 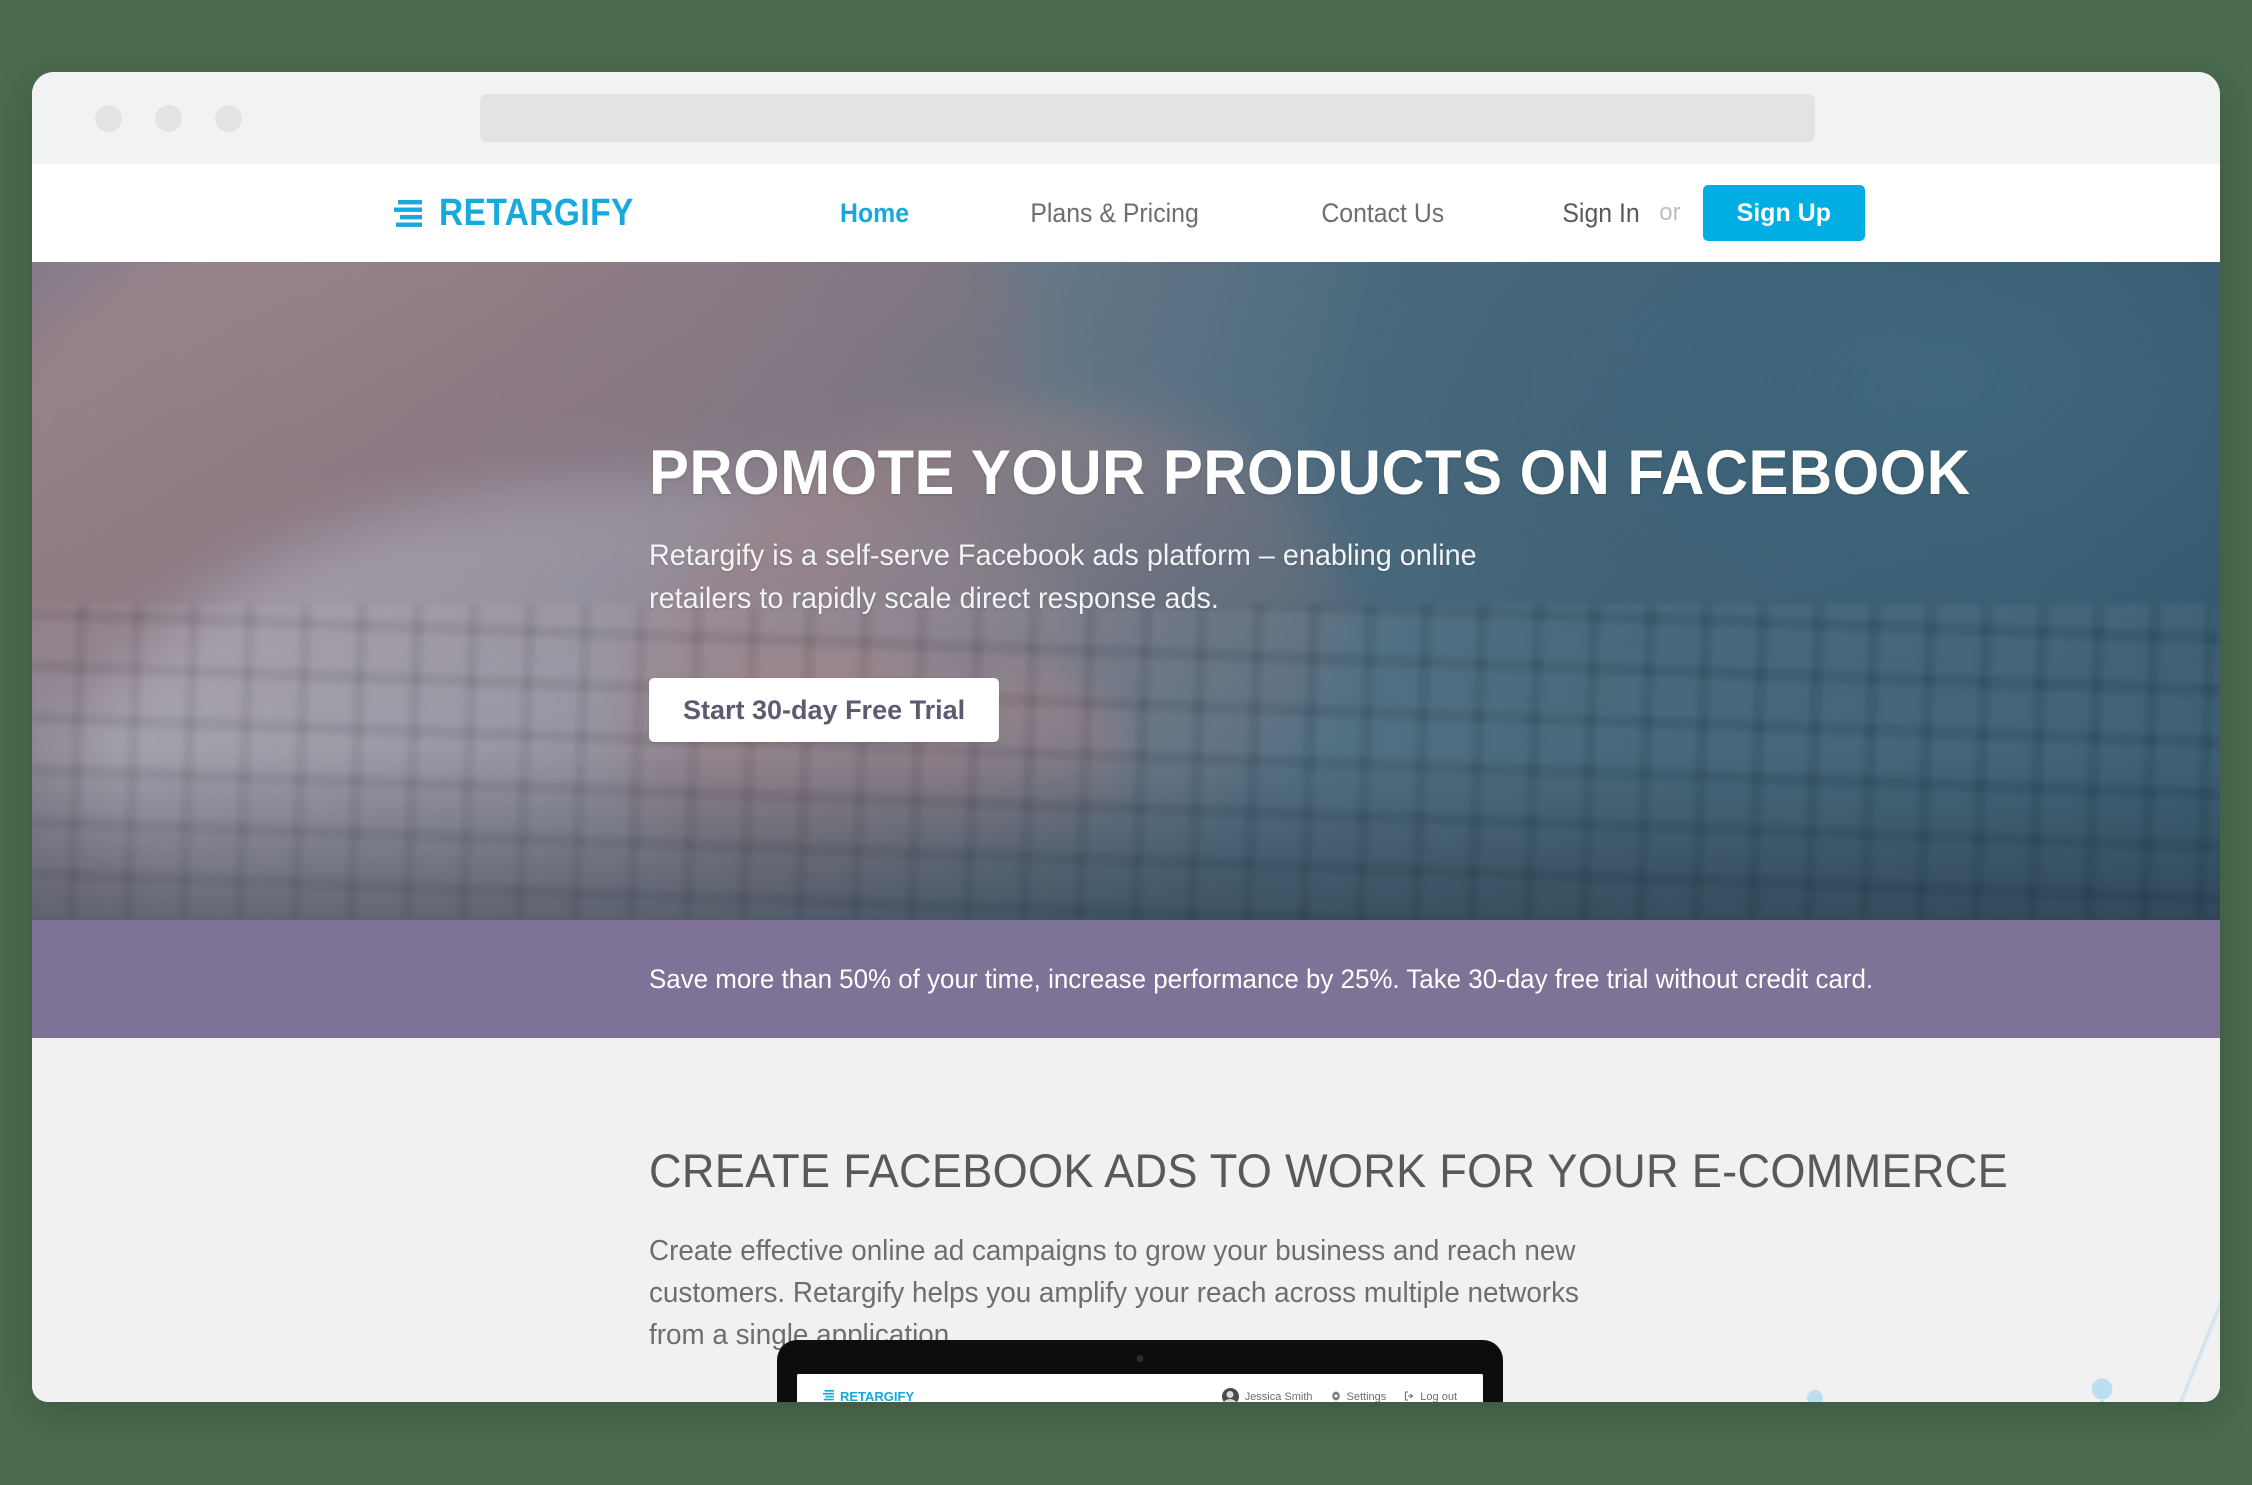 I want to click on close-window-button, so click(x=108, y=118).